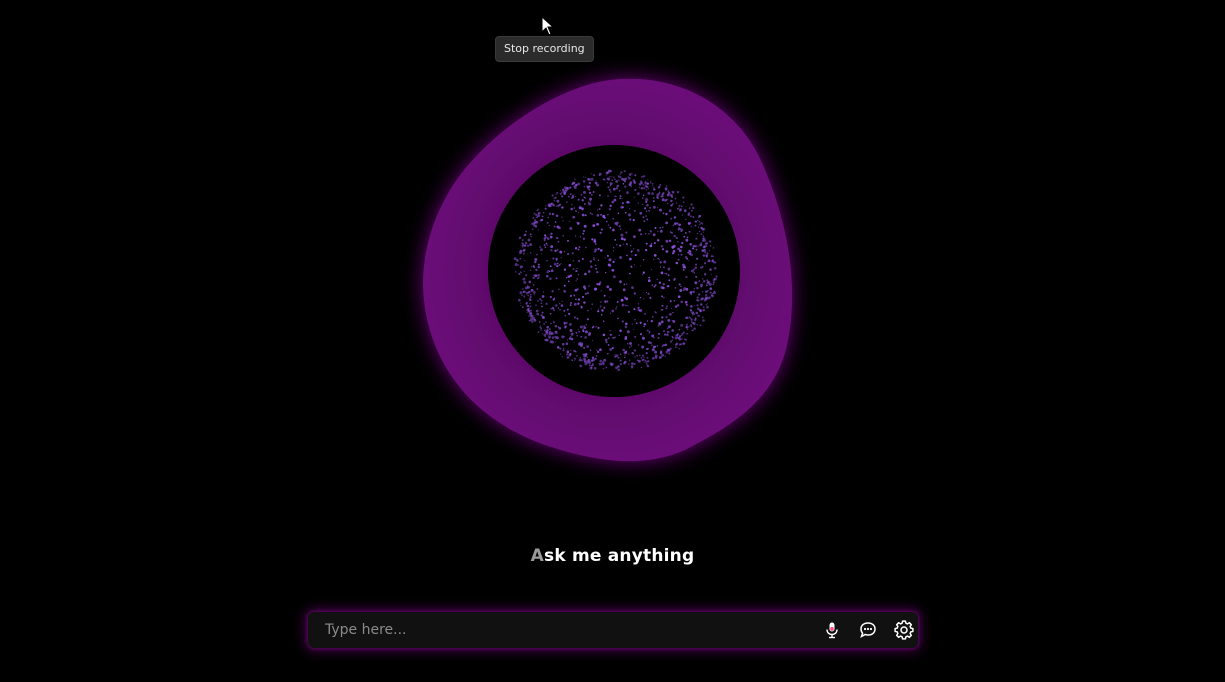 This screenshot has height=682, width=1225. I want to click on chat-input-bar, so click(613, 630).